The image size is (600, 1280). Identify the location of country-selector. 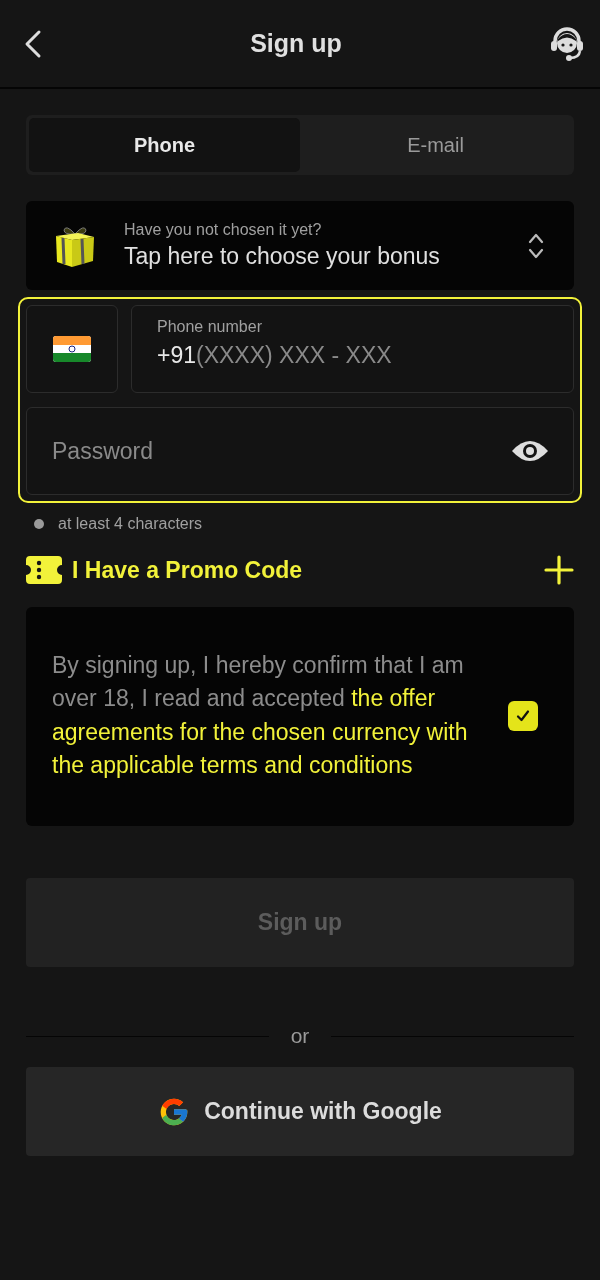
(72, 349).